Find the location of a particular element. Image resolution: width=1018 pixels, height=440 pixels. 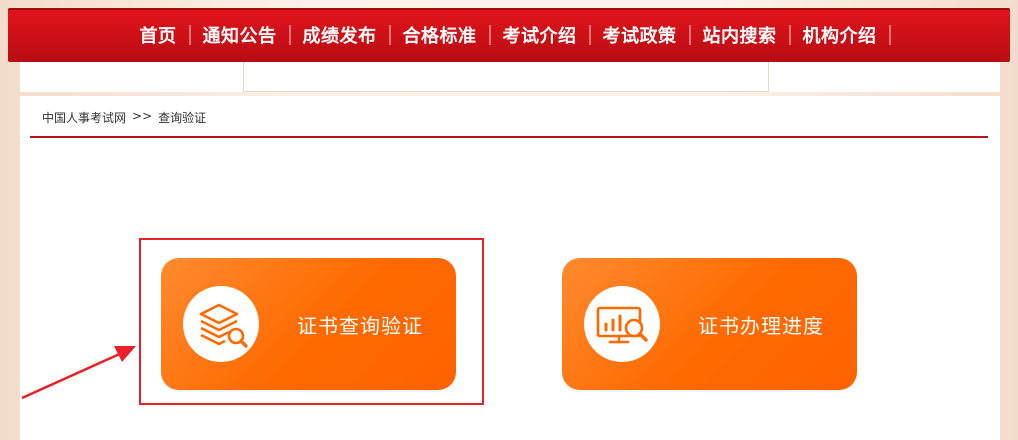

pointer-arrow-annotation is located at coordinates (78, 373).